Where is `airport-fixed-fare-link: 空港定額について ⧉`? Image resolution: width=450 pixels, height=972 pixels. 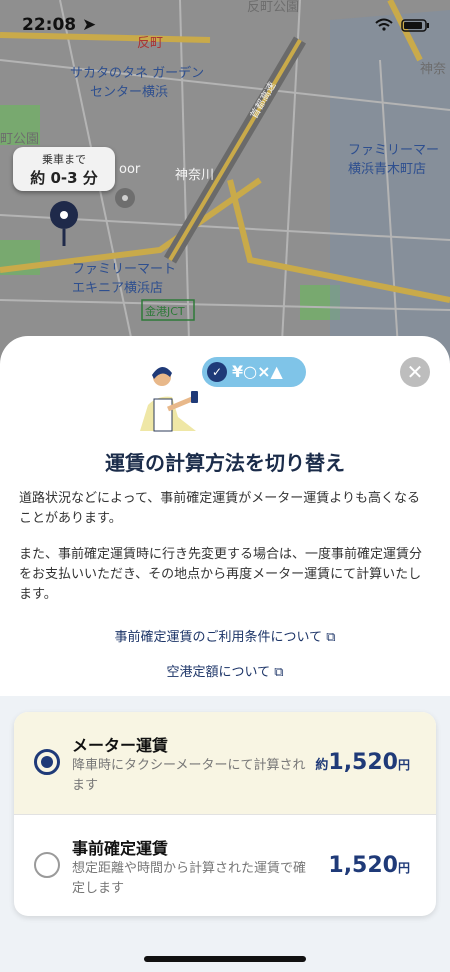
airport-fixed-fare-link: 空港定額について ⧉ is located at coordinates (225, 670).